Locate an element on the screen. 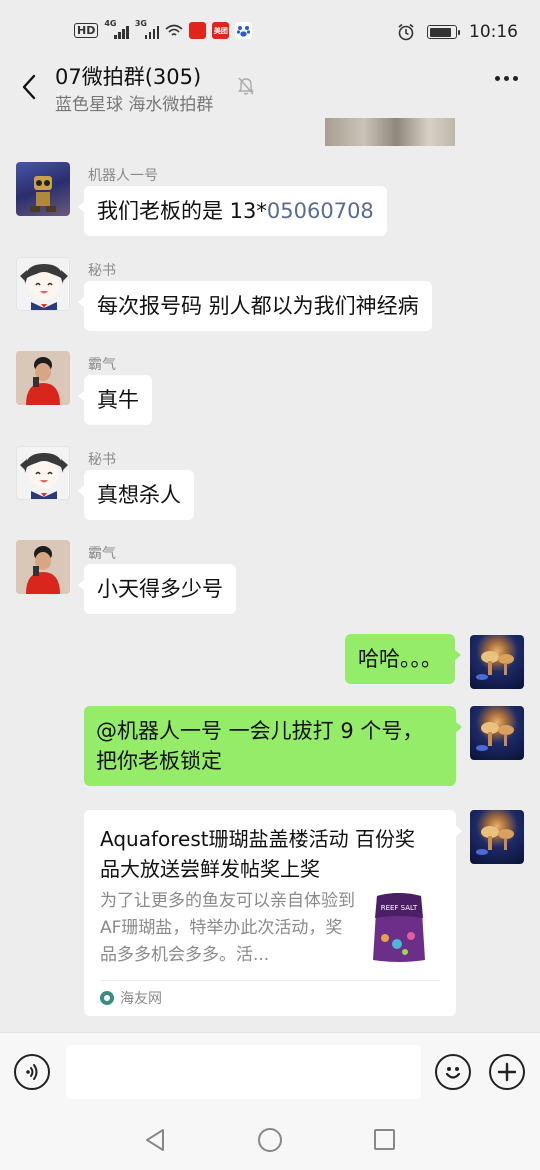 This screenshot has height=1170, width=540. chat-subtitle: 蓝色星球 海水微拍群 is located at coordinates (134, 105).